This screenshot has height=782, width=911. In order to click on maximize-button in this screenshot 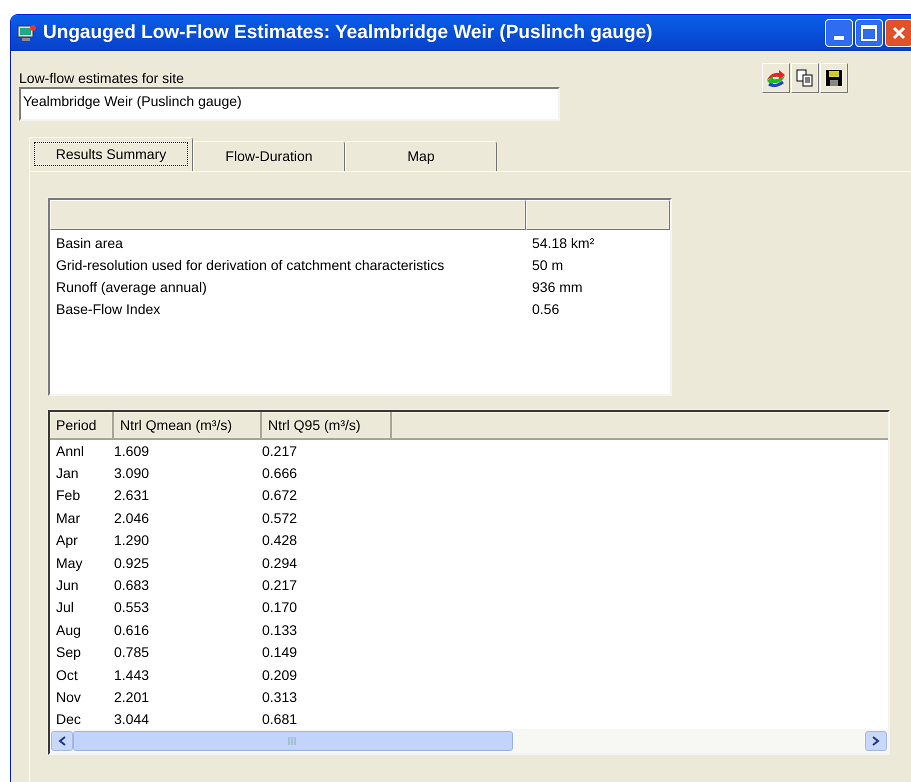, I will do `click(869, 33)`.